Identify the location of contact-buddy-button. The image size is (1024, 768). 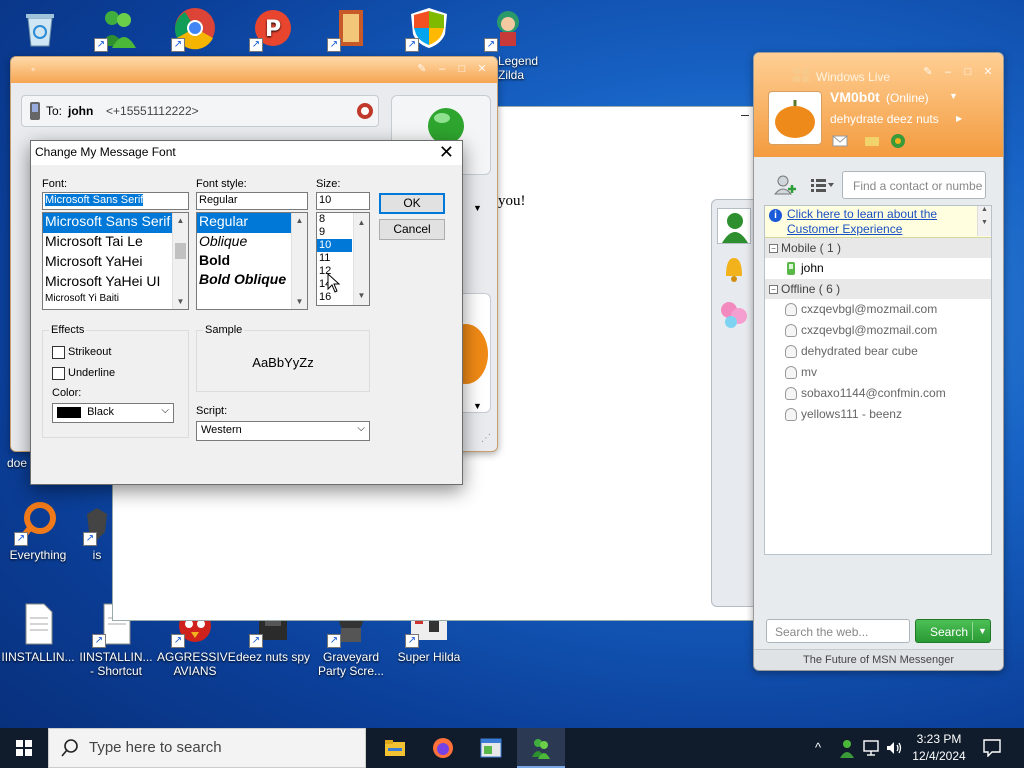
(734, 226).